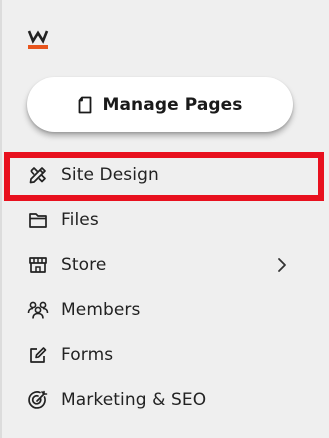 This screenshot has width=329, height=438. What do you see at coordinates (165, 265) in the screenshot?
I see `nav-item-store: Store` at bounding box center [165, 265].